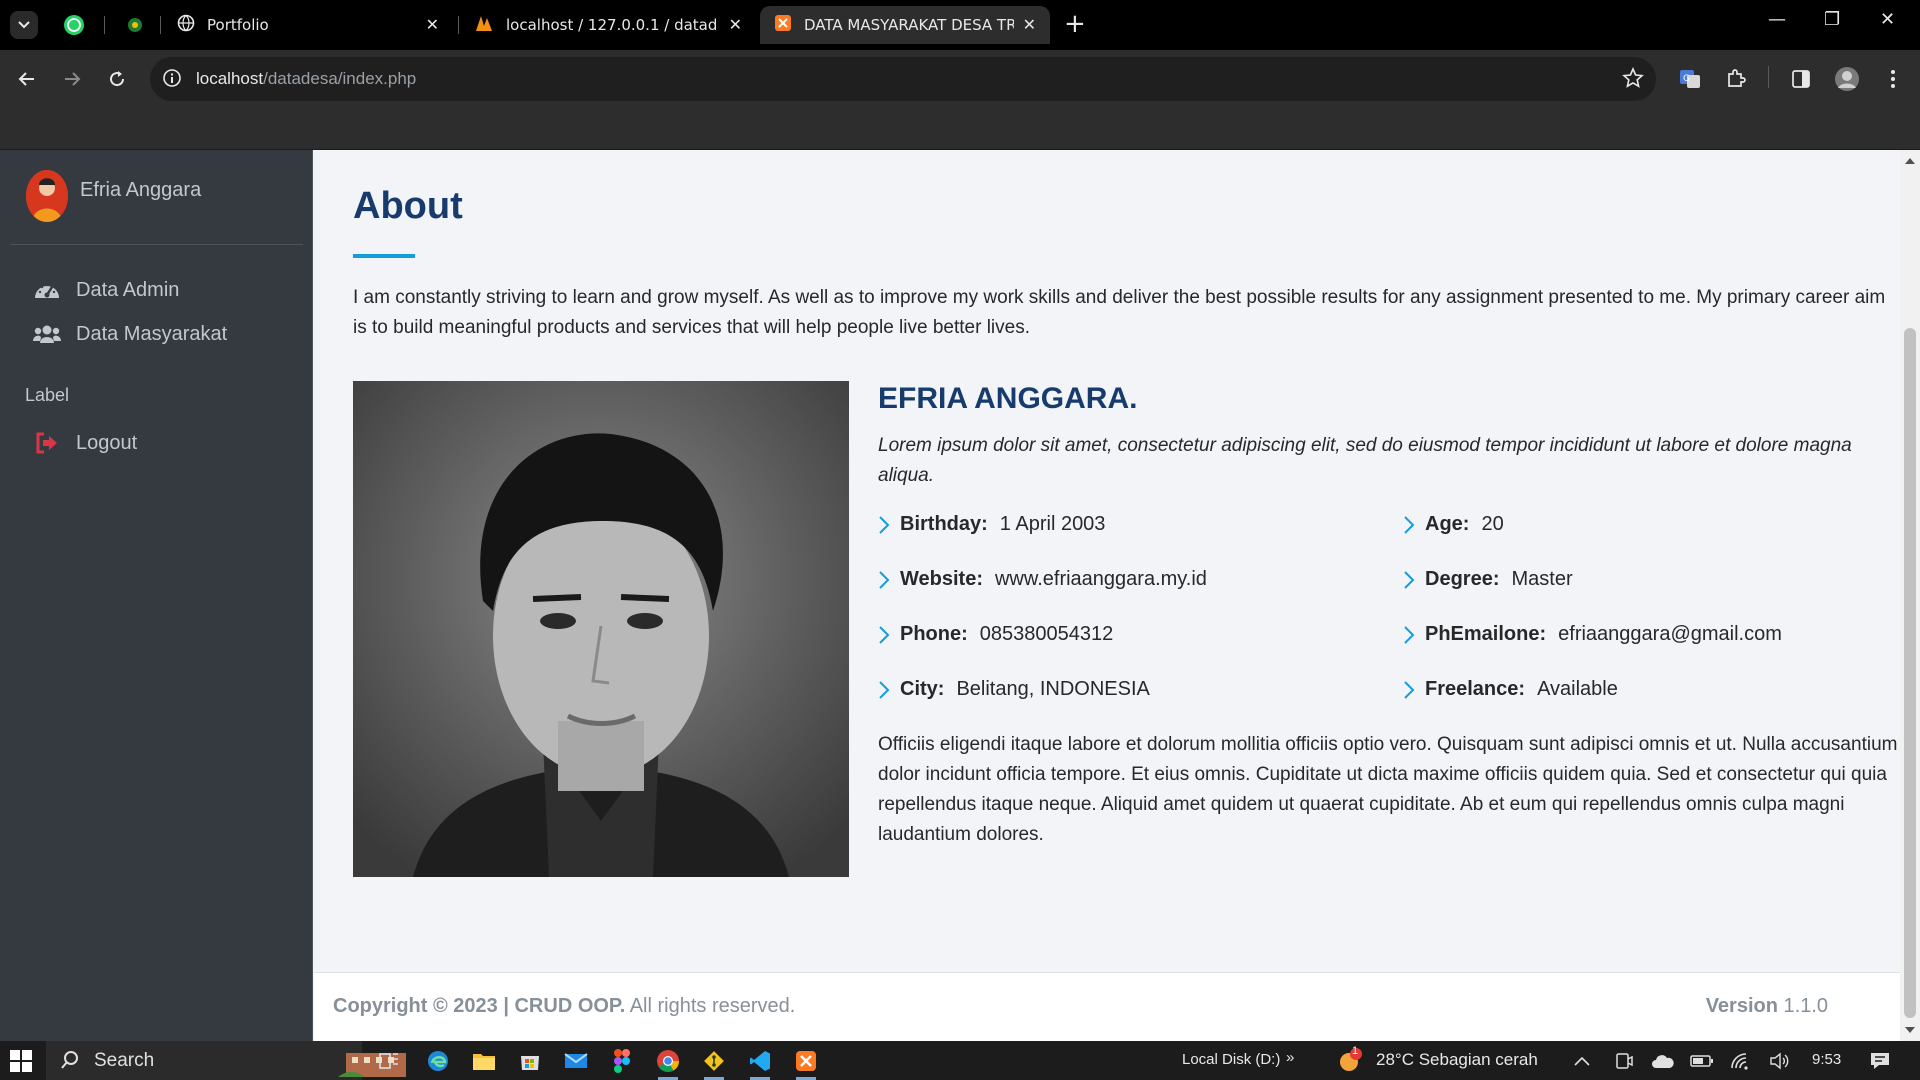  I want to click on info-degree: Degree: Master, so click(1488, 579).